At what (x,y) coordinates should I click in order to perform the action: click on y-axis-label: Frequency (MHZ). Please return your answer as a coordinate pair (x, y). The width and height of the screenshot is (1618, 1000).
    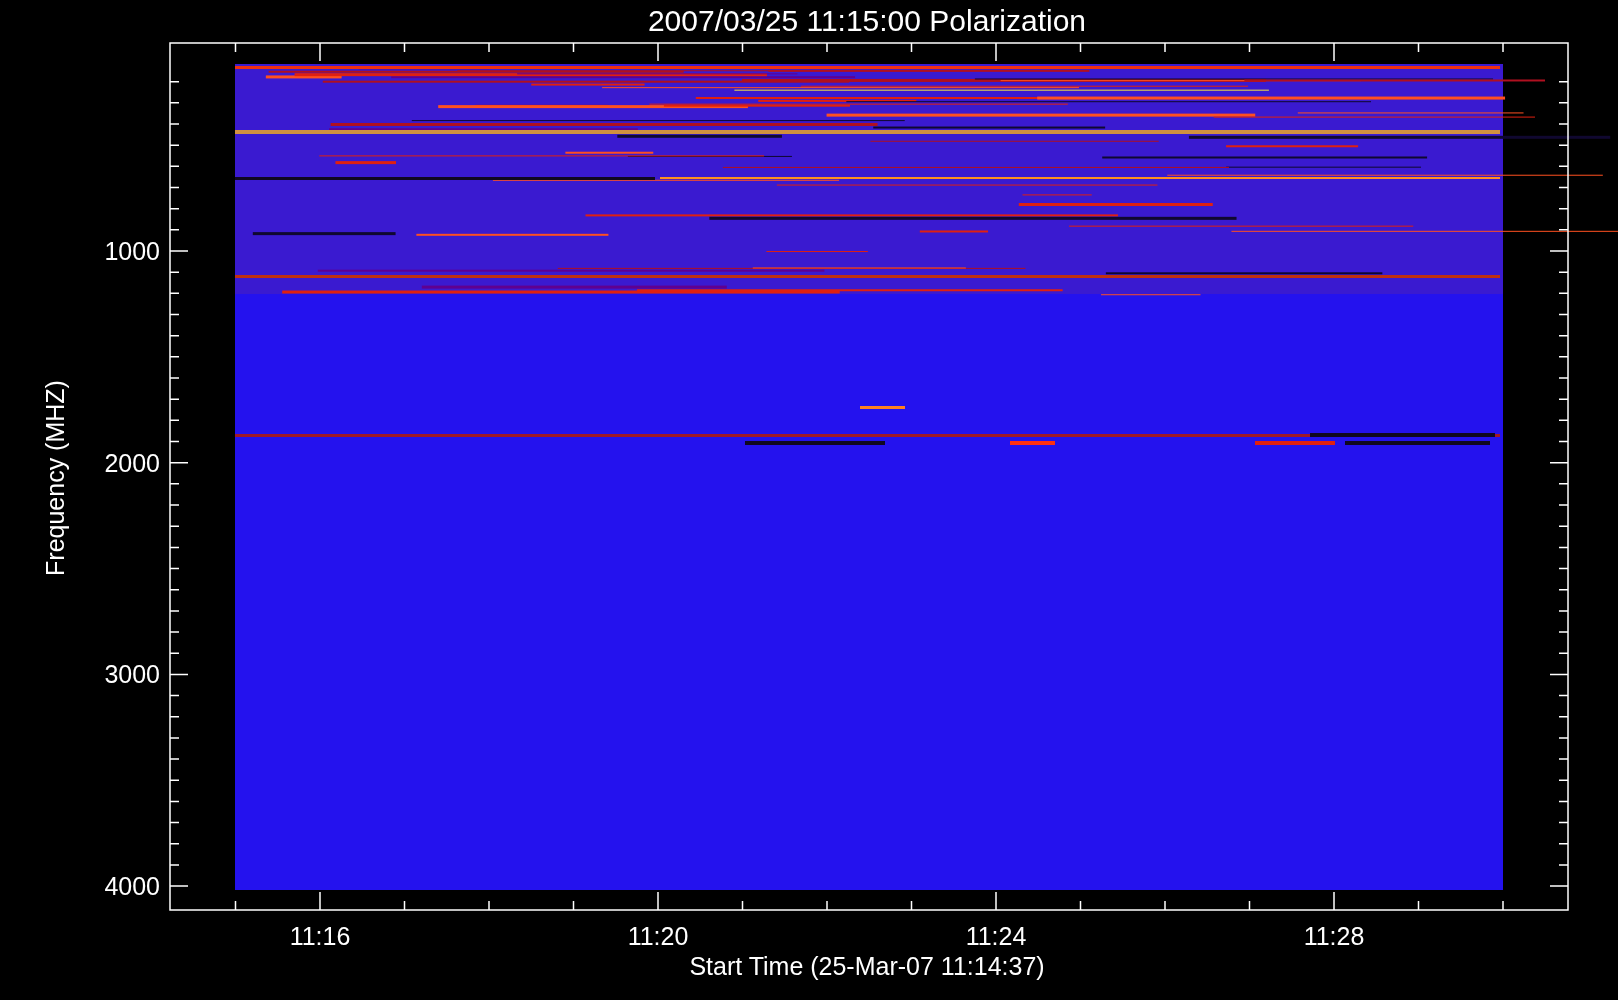
    Looking at the image, I should click on (55, 478).